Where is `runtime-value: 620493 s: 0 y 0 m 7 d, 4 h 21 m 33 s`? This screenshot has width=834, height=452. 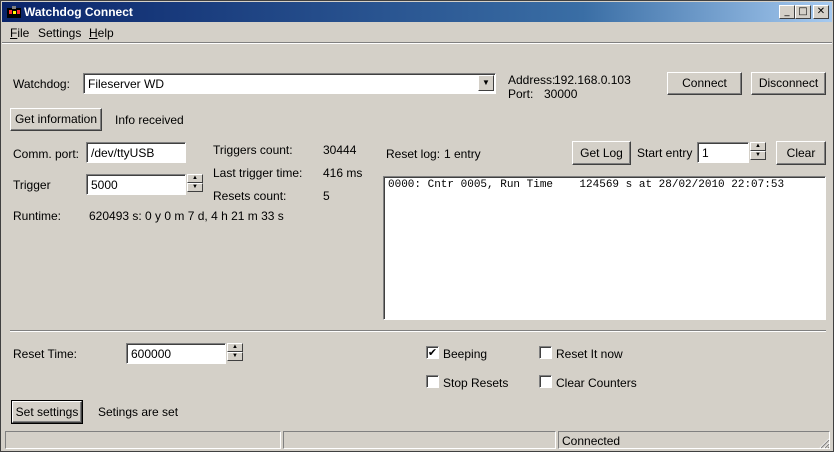 runtime-value: 620493 s: 0 y 0 m 7 d, 4 h 21 m 33 s is located at coordinates (186, 216).